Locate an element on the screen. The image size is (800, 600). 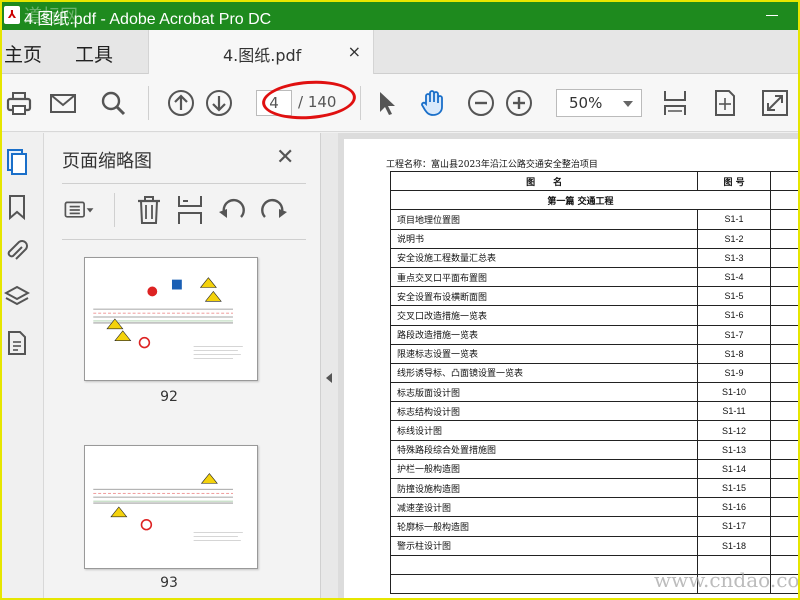
table-row: 线形诱导标、凸面镜设置一览表 S1-9 is located at coordinates (594, 373).